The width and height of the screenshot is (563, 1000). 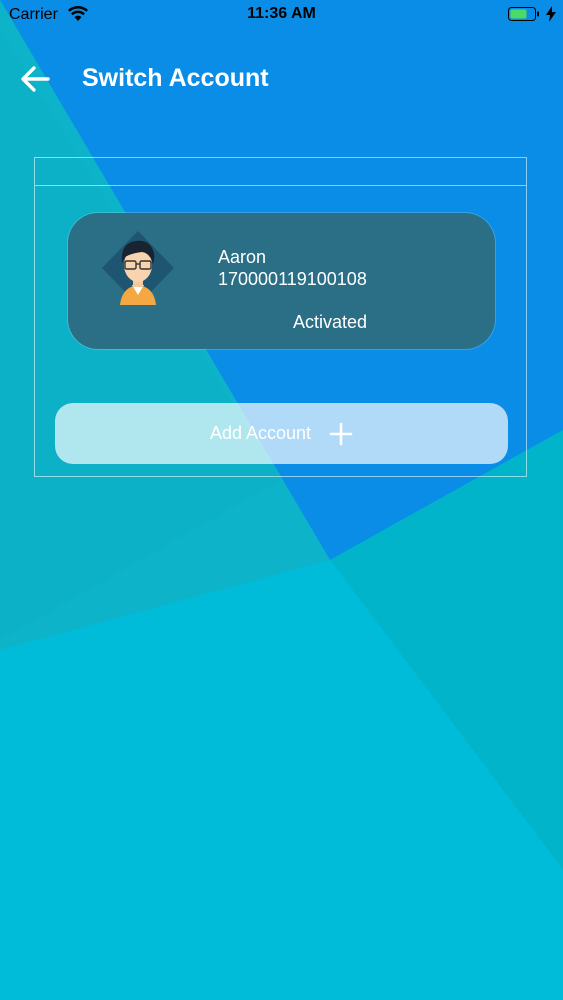 I want to click on account-card: Aaron 170000119100108 Activated, so click(x=281, y=281).